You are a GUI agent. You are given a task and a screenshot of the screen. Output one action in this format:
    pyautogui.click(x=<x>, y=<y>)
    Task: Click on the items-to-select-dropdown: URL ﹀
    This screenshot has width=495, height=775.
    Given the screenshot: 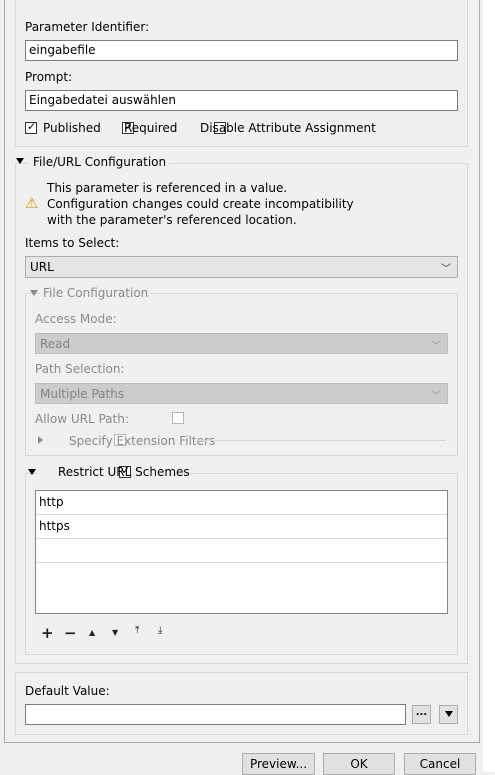 What is the action you would take?
    pyautogui.click(x=241, y=267)
    